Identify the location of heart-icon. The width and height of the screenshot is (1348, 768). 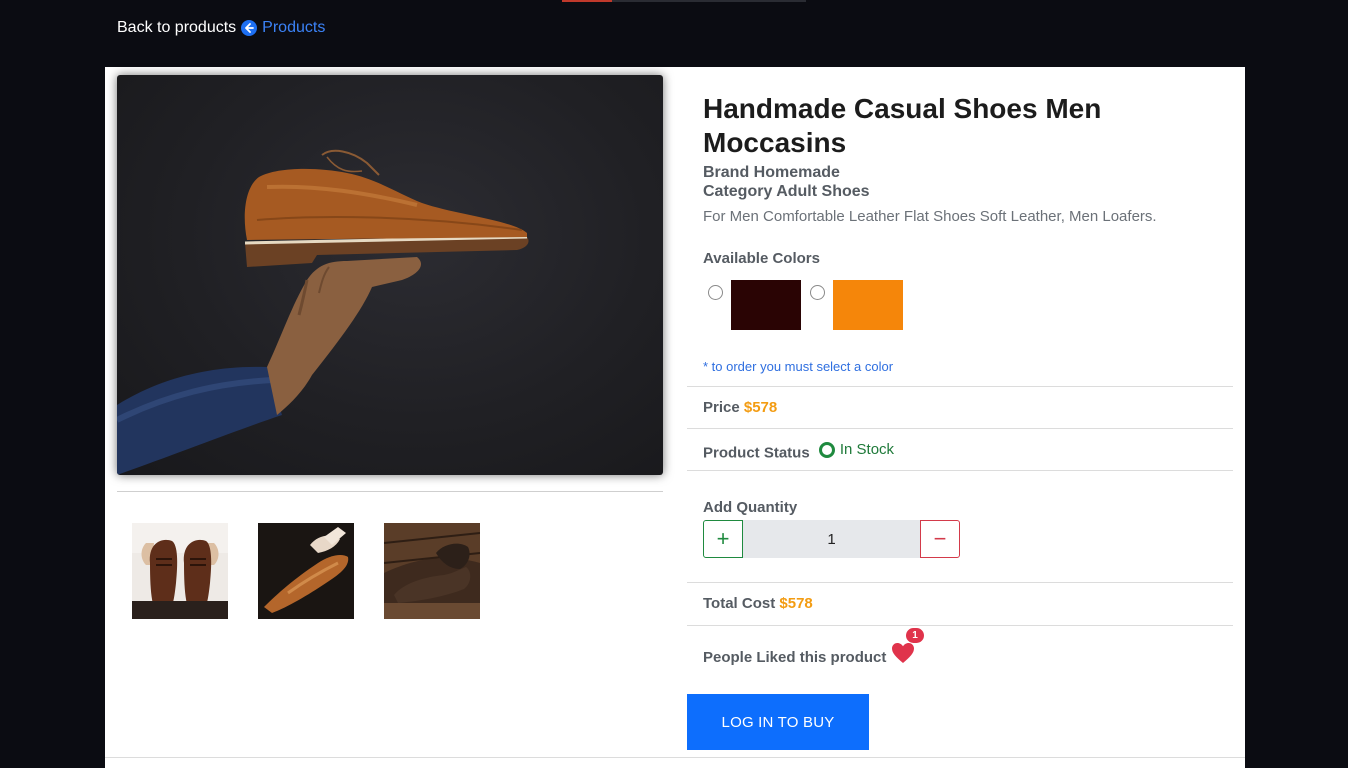
(903, 653).